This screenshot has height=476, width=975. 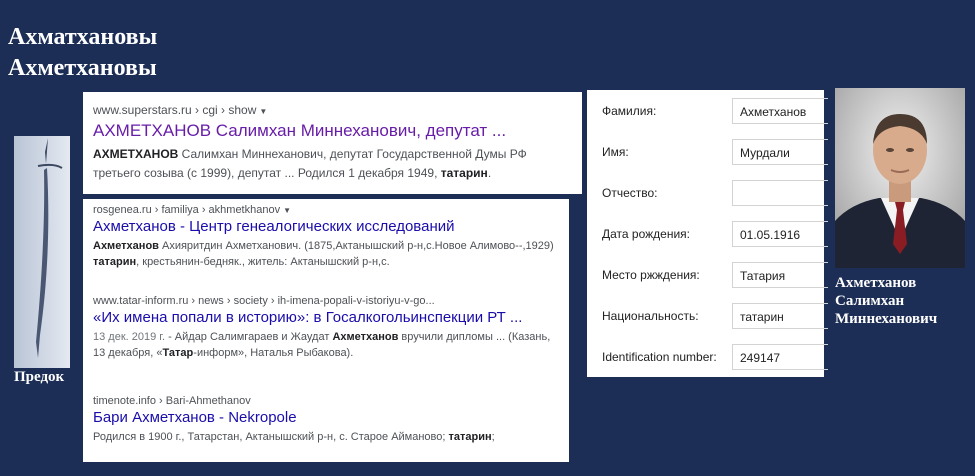 I want to click on page-title: Ахматхановы Ахметхановы, so click(x=82, y=53).